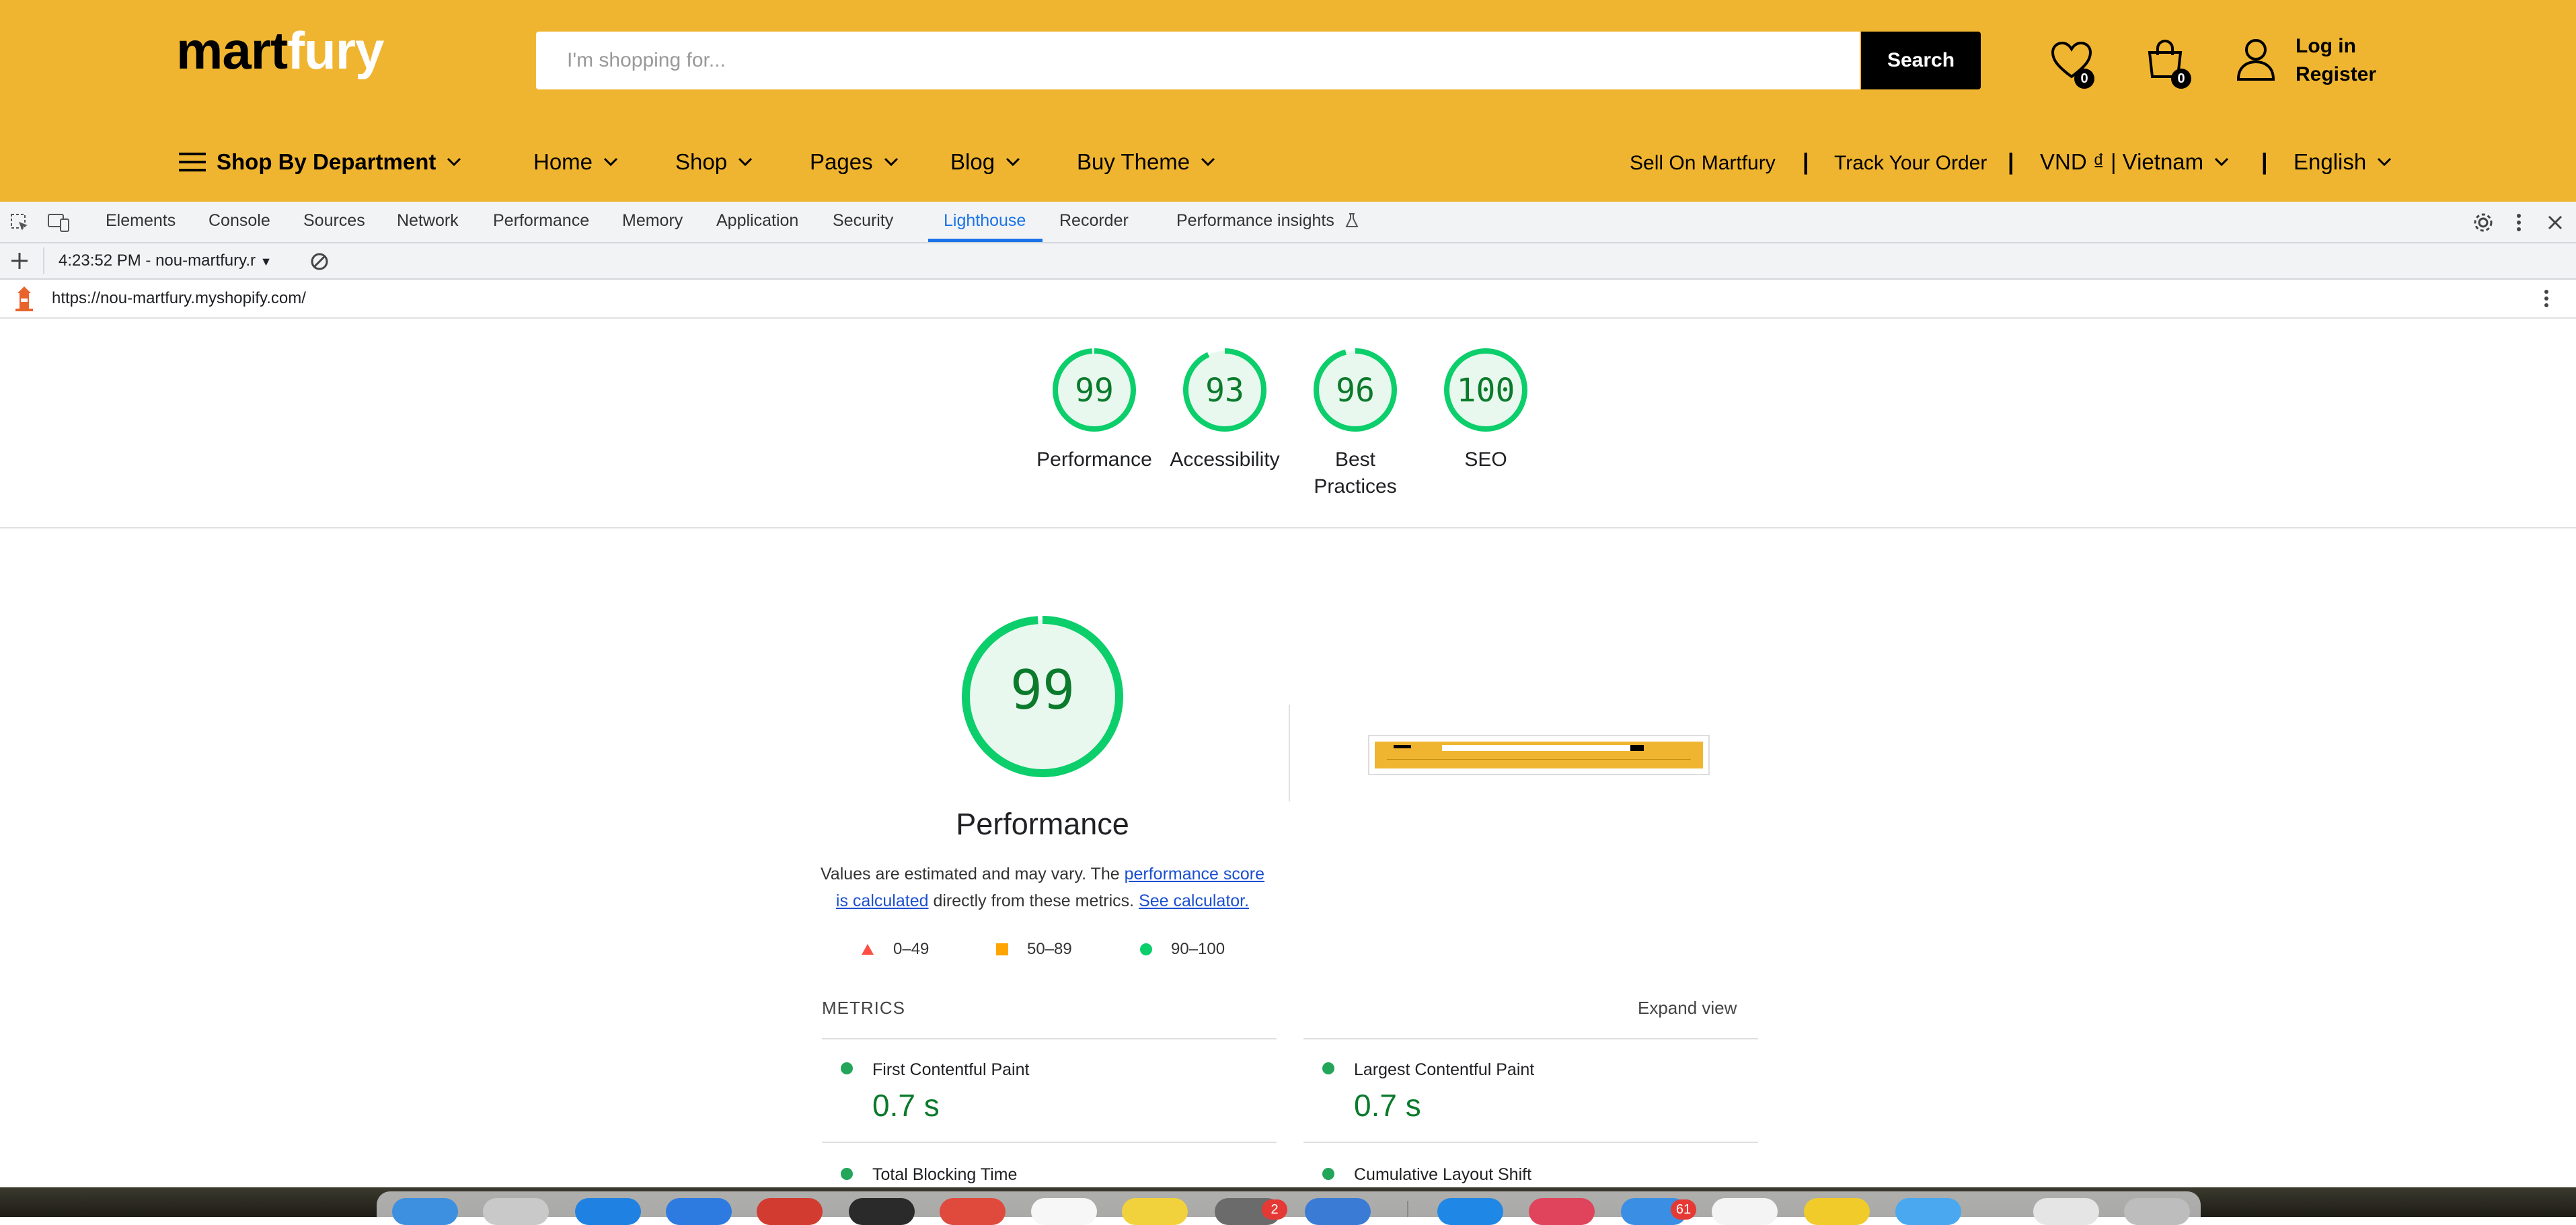 The width and height of the screenshot is (2576, 1225). Describe the element at coordinates (1155, 1212) in the screenshot. I see `notes-app-icon` at that location.